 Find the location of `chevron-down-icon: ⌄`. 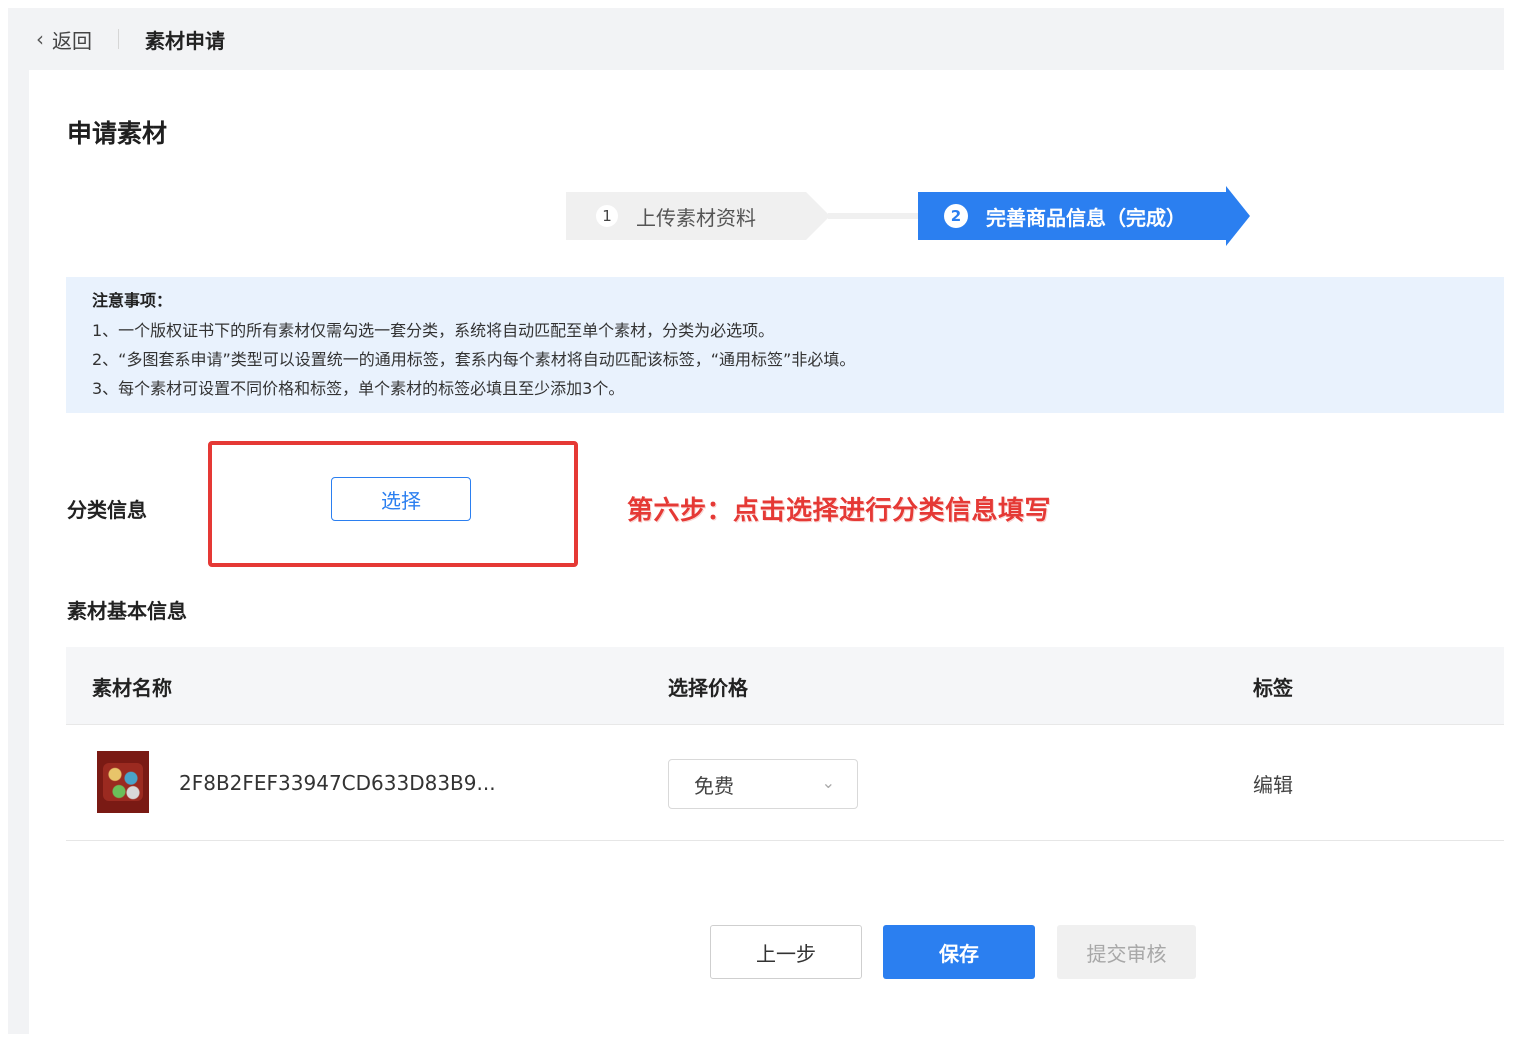

chevron-down-icon: ⌄ is located at coordinates (828, 782).